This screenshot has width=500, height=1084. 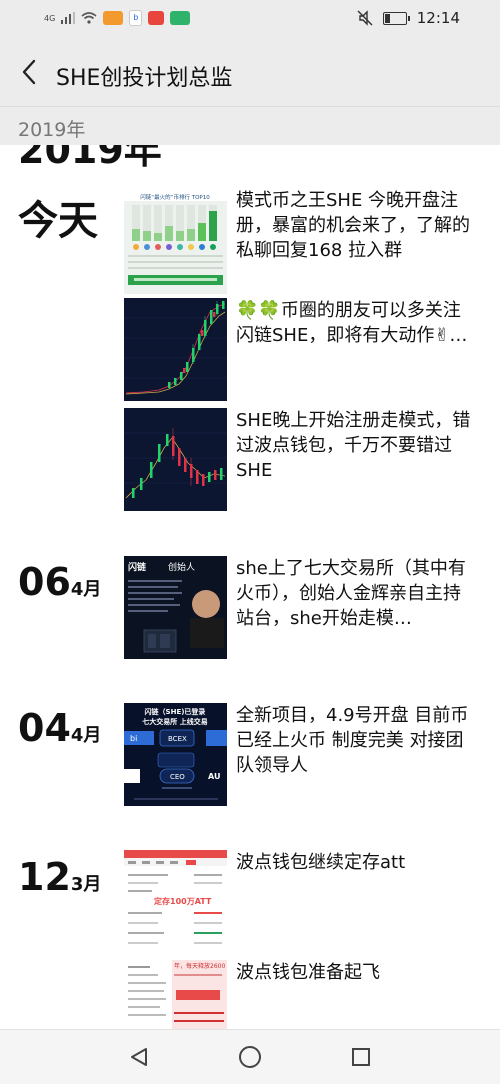 What do you see at coordinates (396, 18) in the screenshot?
I see `battery-icon` at bounding box center [396, 18].